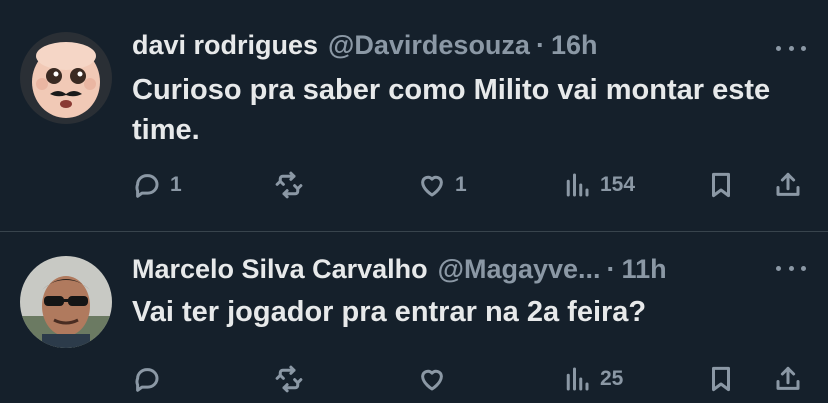  I want to click on author-name: davi rodrigues, so click(225, 45).